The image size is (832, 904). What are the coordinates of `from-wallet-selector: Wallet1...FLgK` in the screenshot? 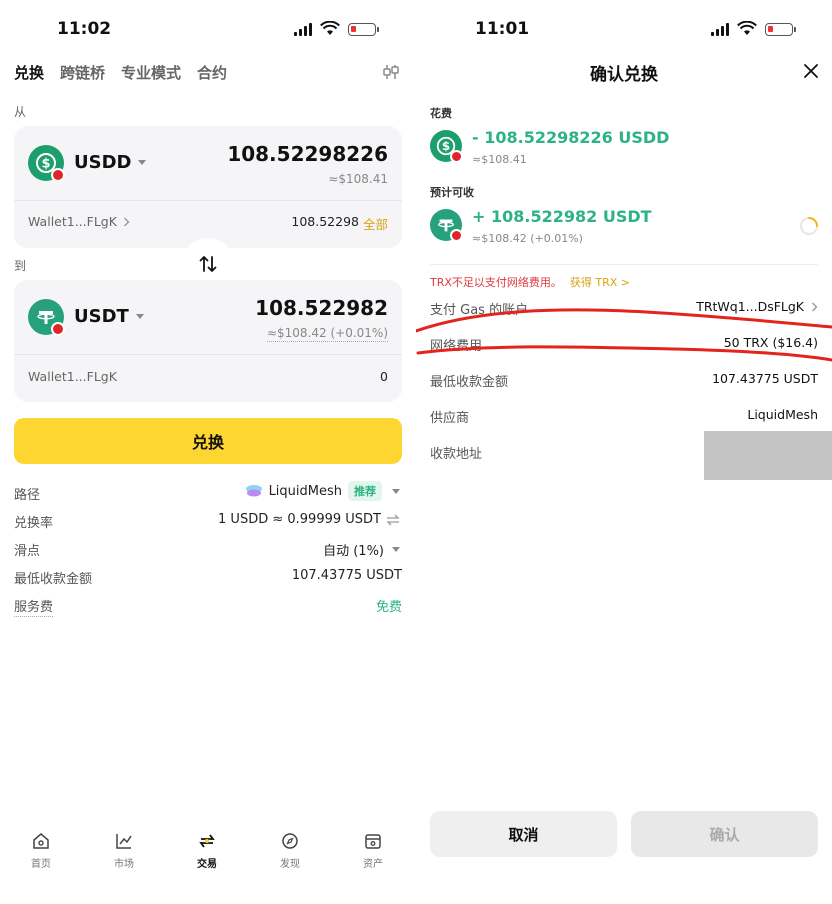 It's located at (79, 221).